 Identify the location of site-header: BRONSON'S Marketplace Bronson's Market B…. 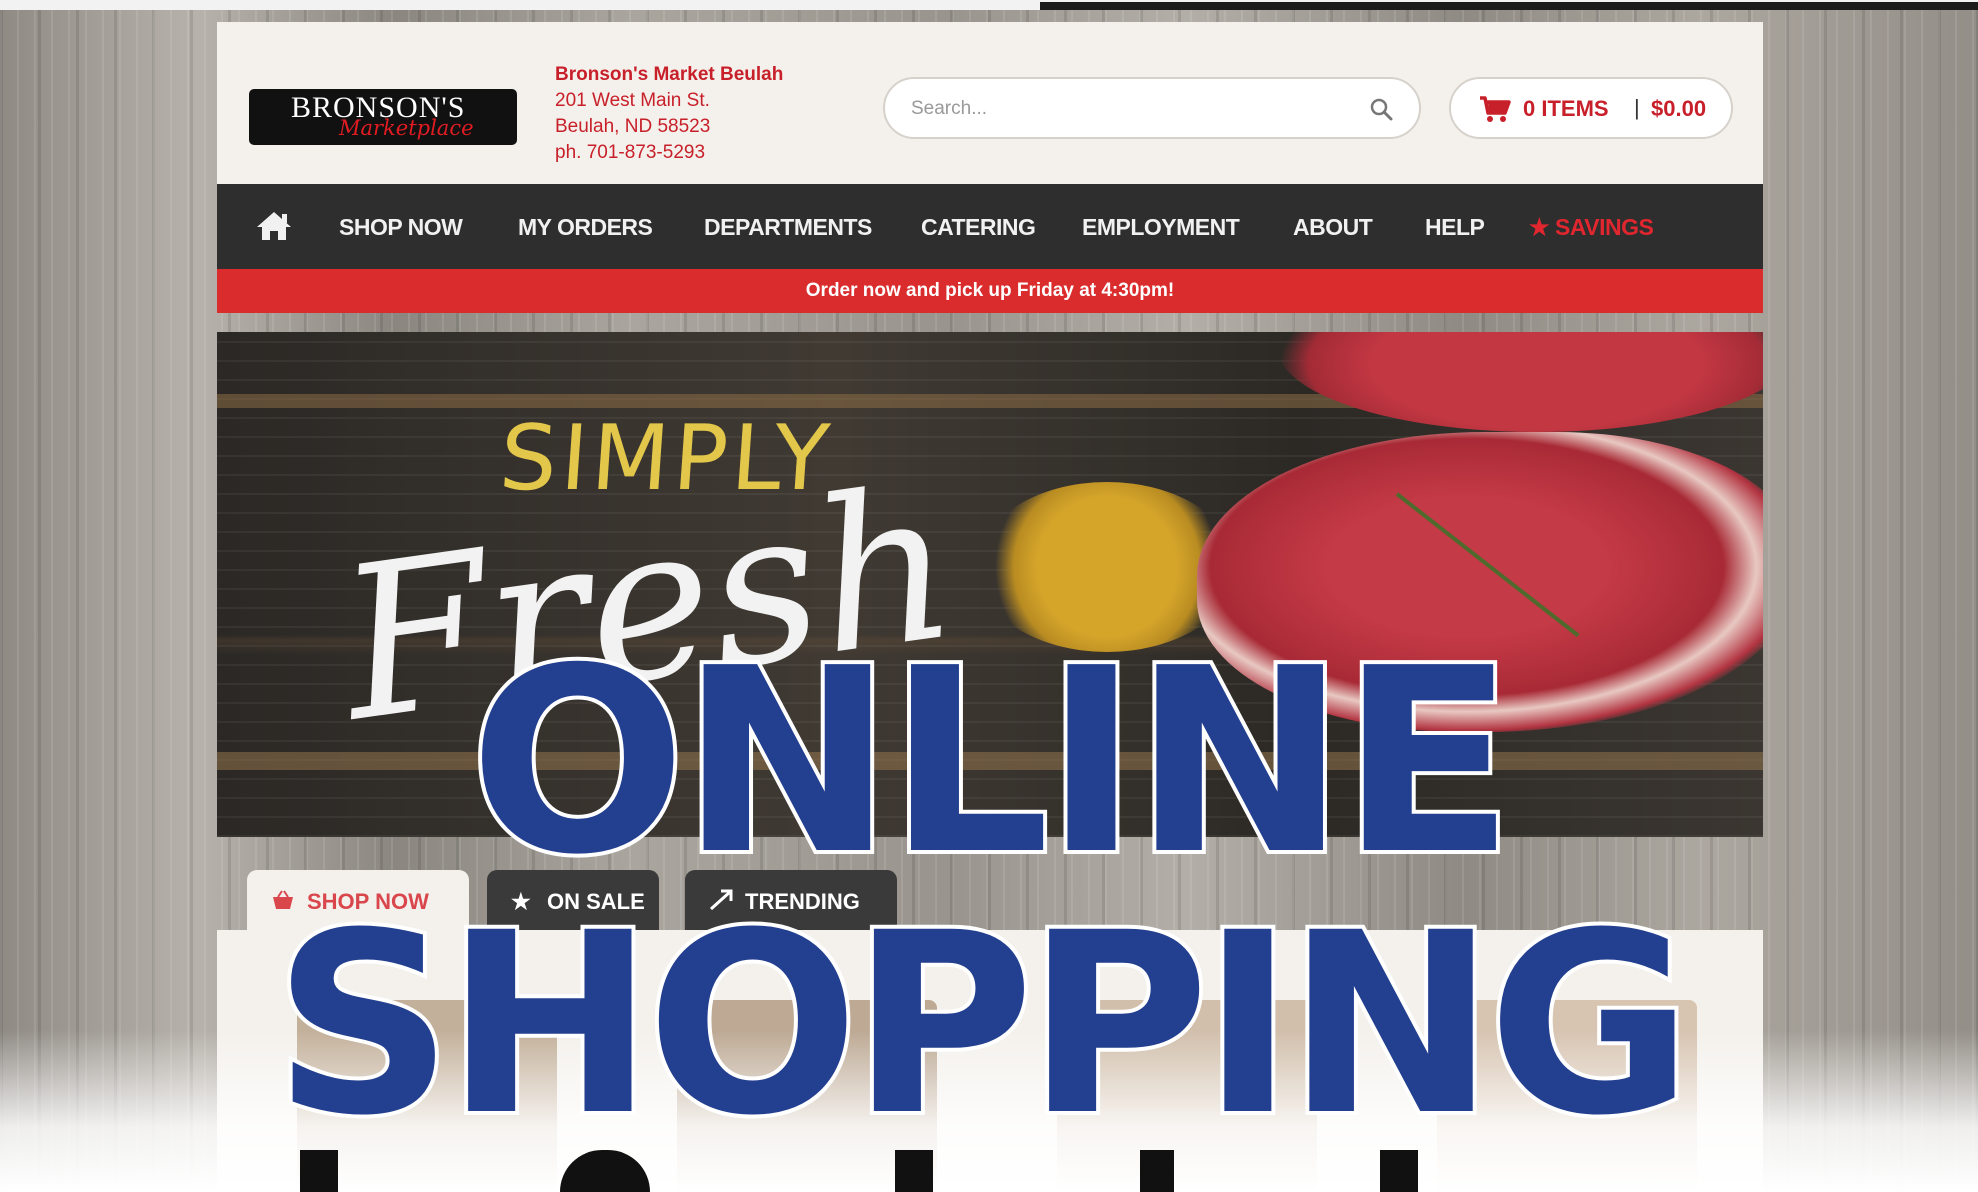
(990, 103).